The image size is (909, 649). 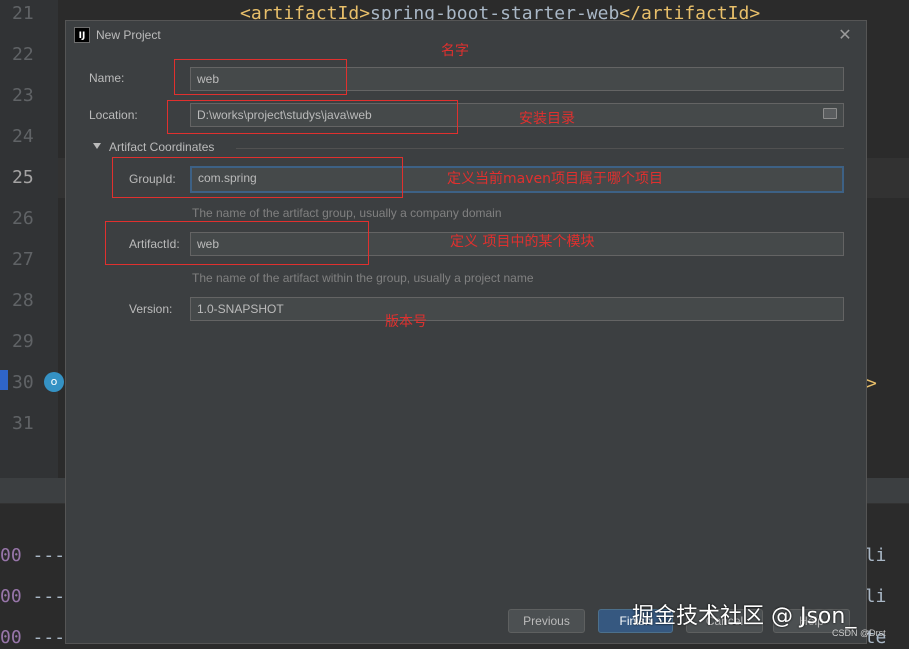 What do you see at coordinates (23, 218) in the screenshot?
I see `line-number: 26` at bounding box center [23, 218].